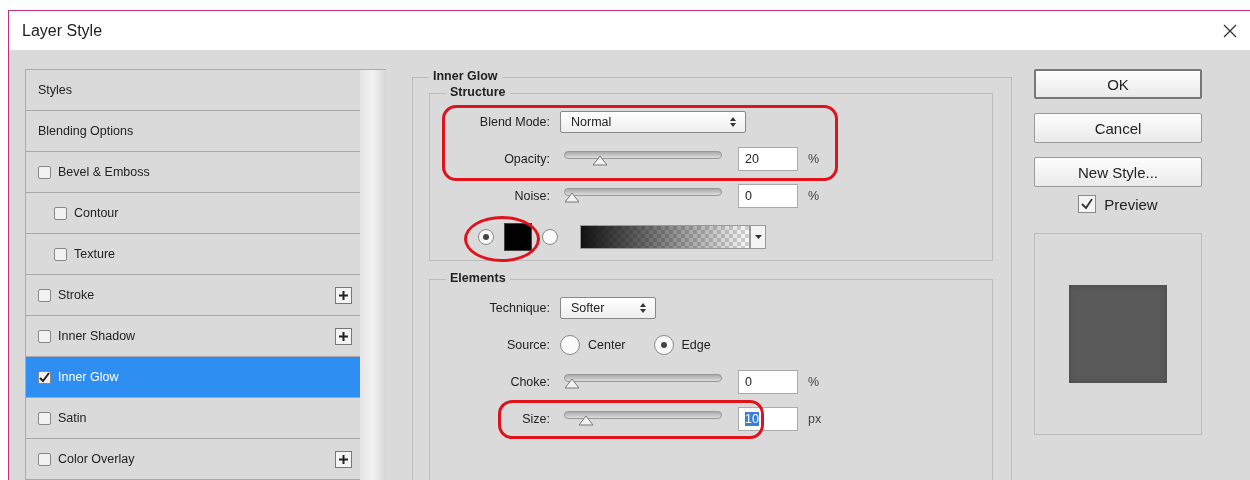  Describe the element at coordinates (536, 418) in the screenshot. I see `field-label: Size:` at that location.